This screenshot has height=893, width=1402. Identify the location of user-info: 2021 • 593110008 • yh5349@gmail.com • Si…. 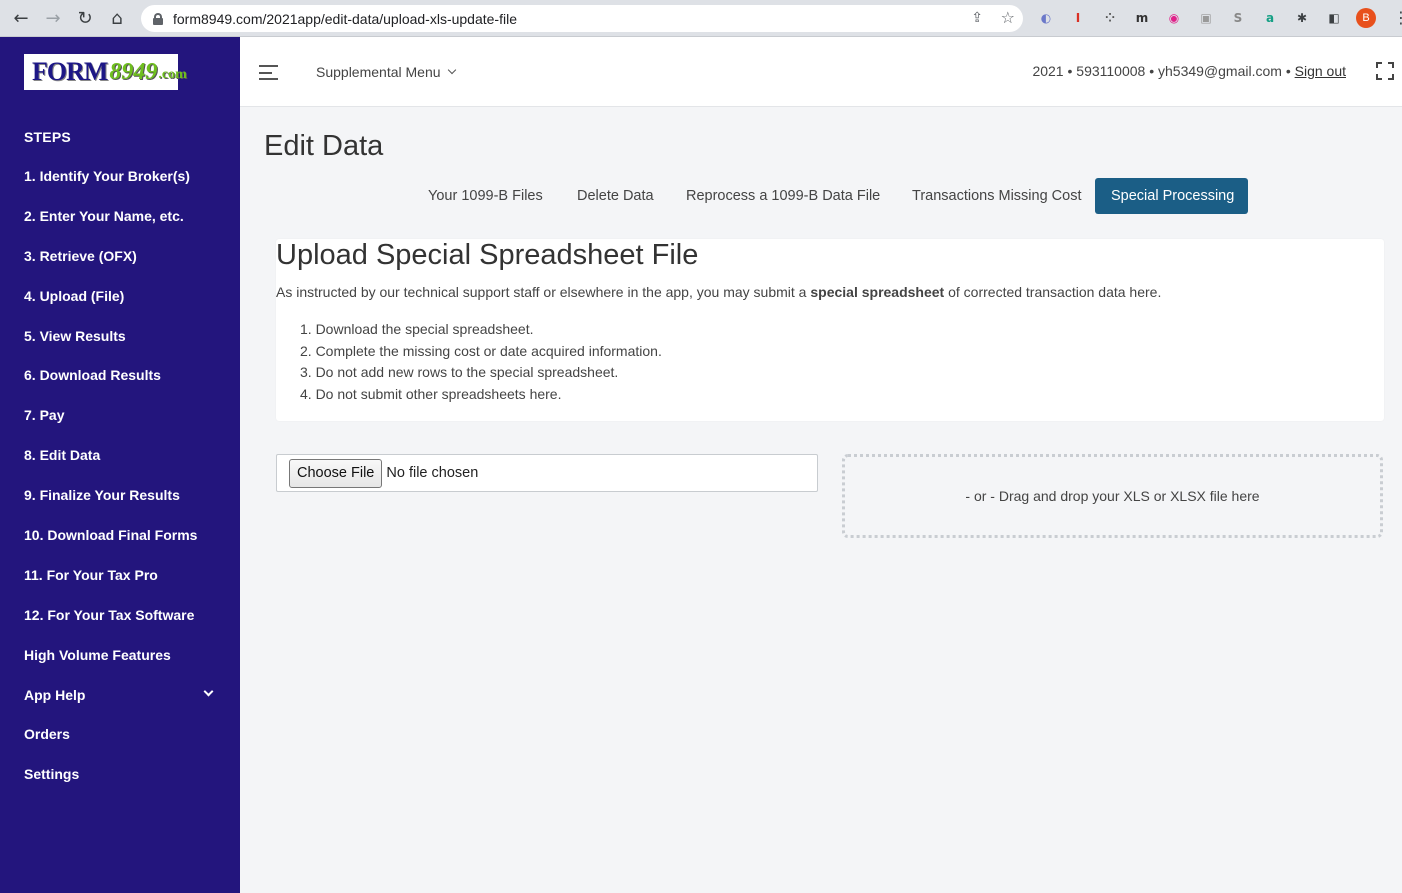
(1189, 71).